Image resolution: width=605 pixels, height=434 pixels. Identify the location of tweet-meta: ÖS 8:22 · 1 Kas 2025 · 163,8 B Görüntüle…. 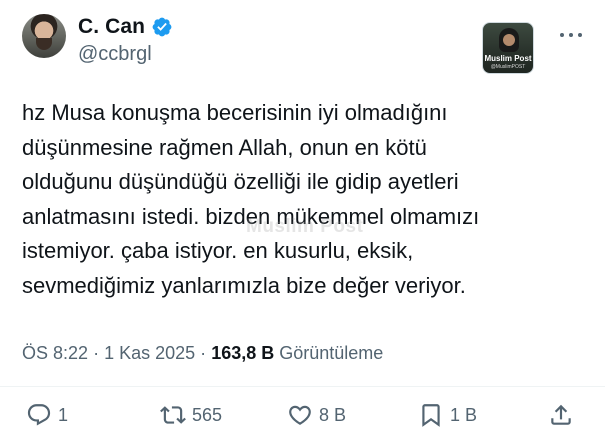
(202, 353).